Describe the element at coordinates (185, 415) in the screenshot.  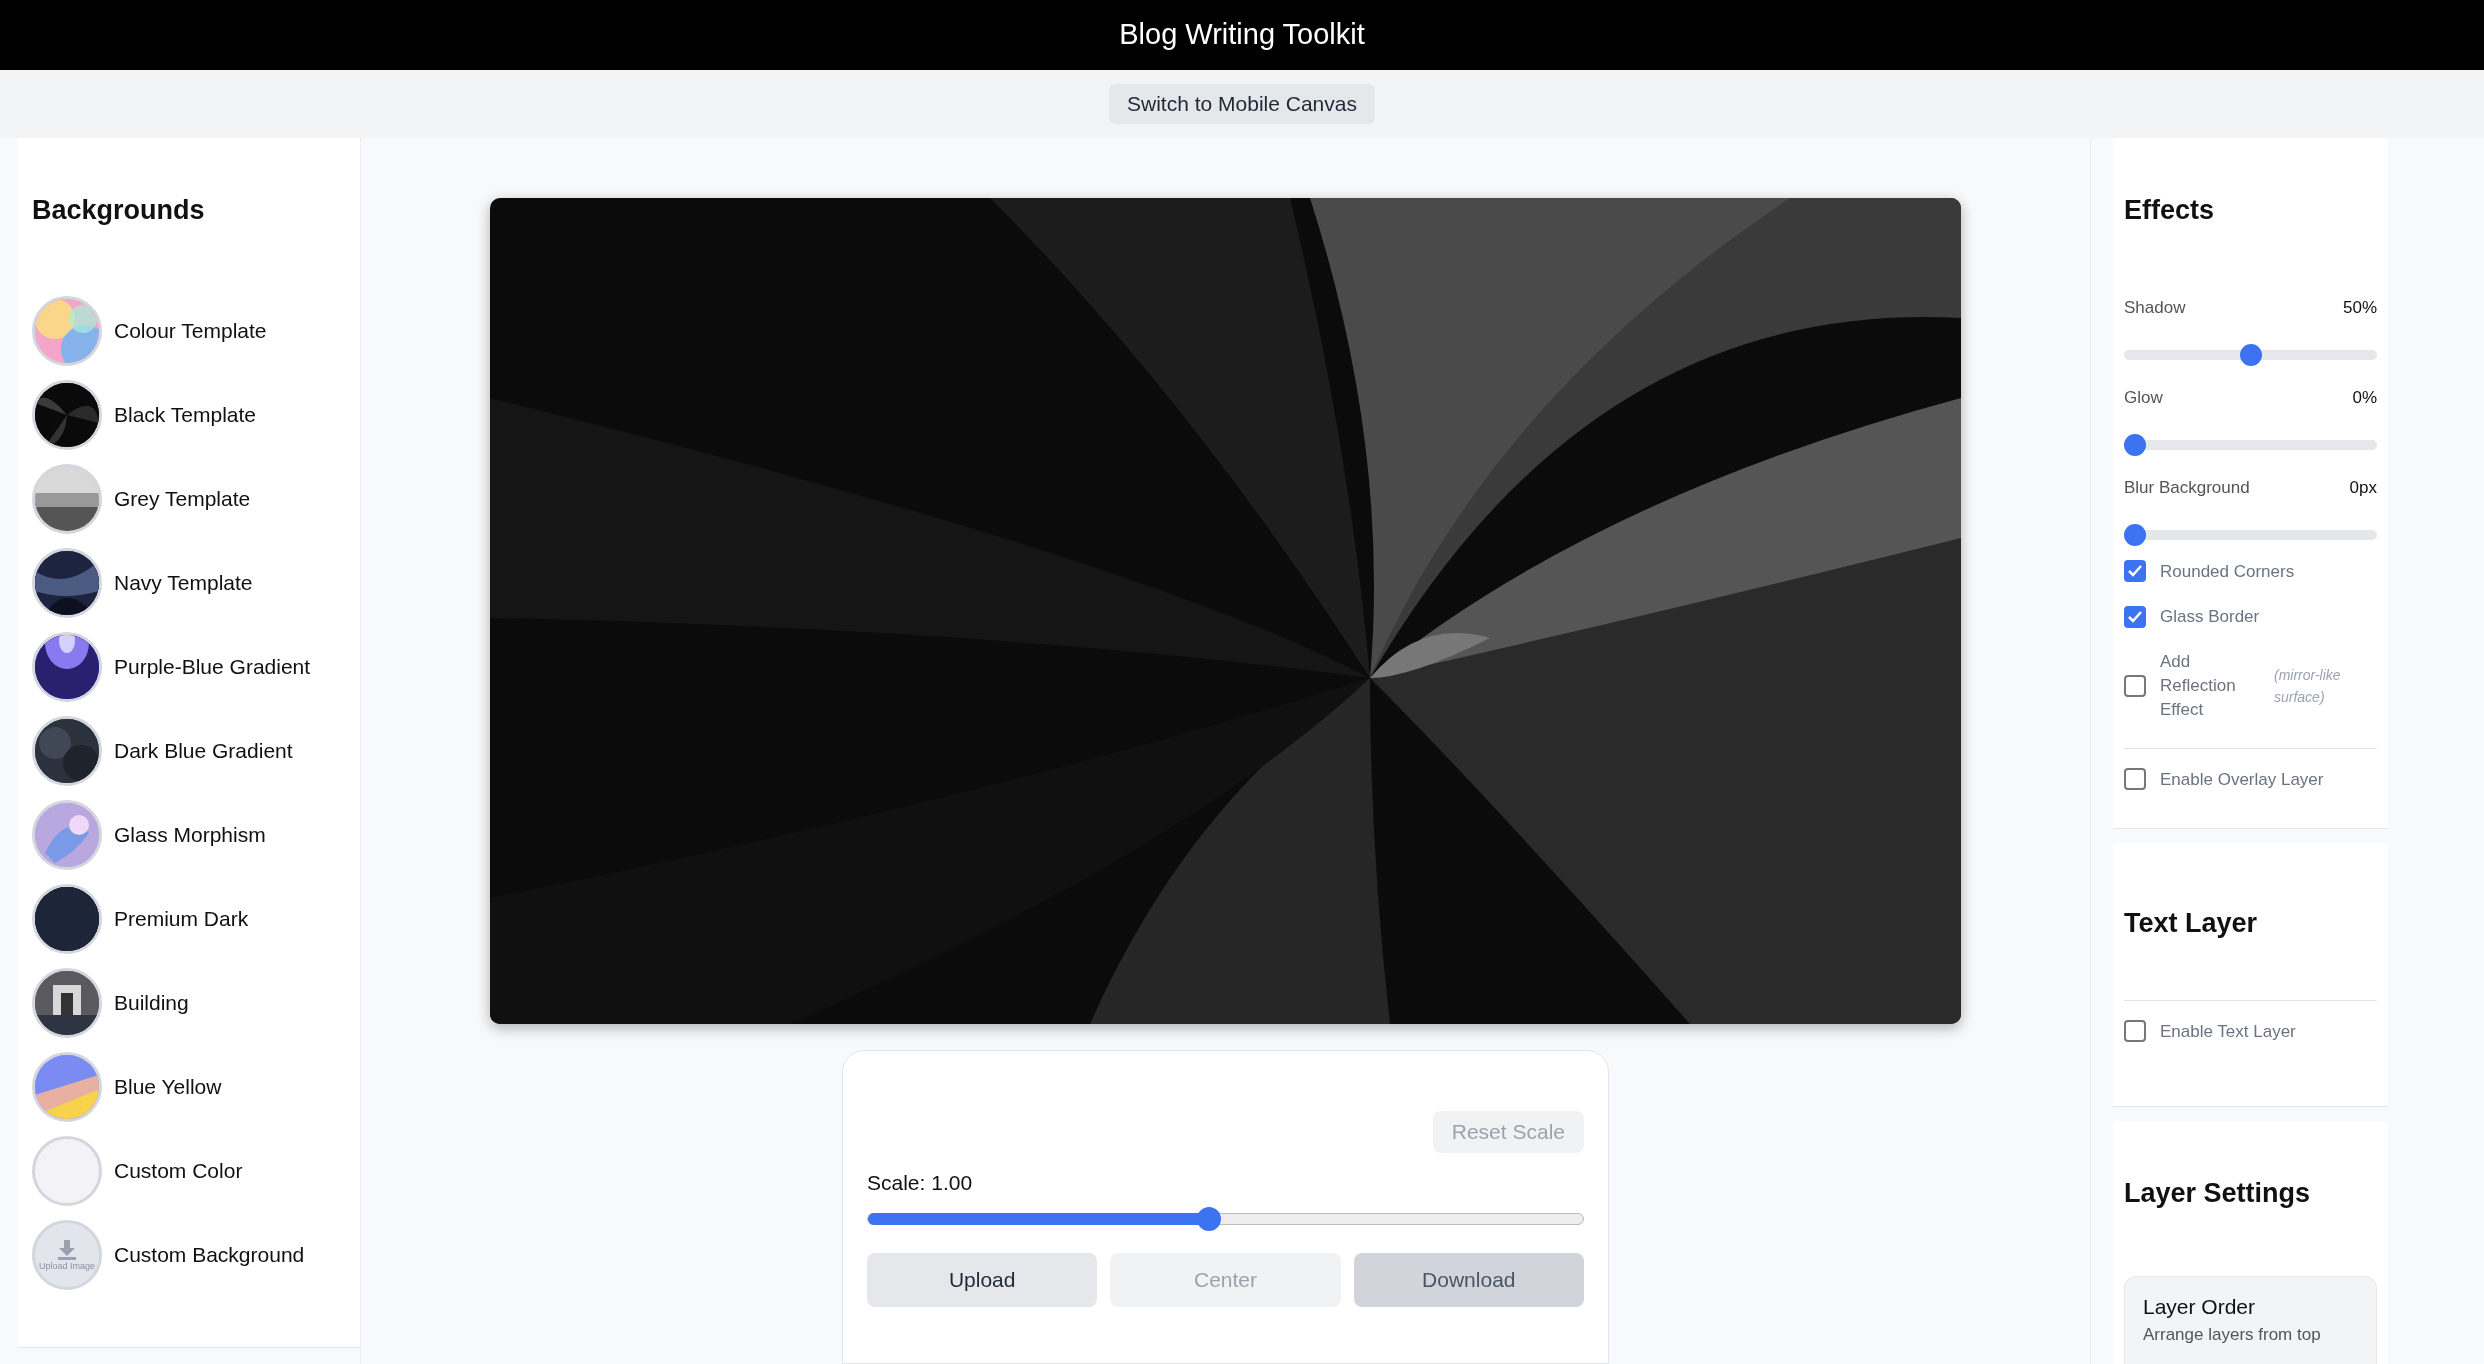
I see `background-option: Black Template` at that location.